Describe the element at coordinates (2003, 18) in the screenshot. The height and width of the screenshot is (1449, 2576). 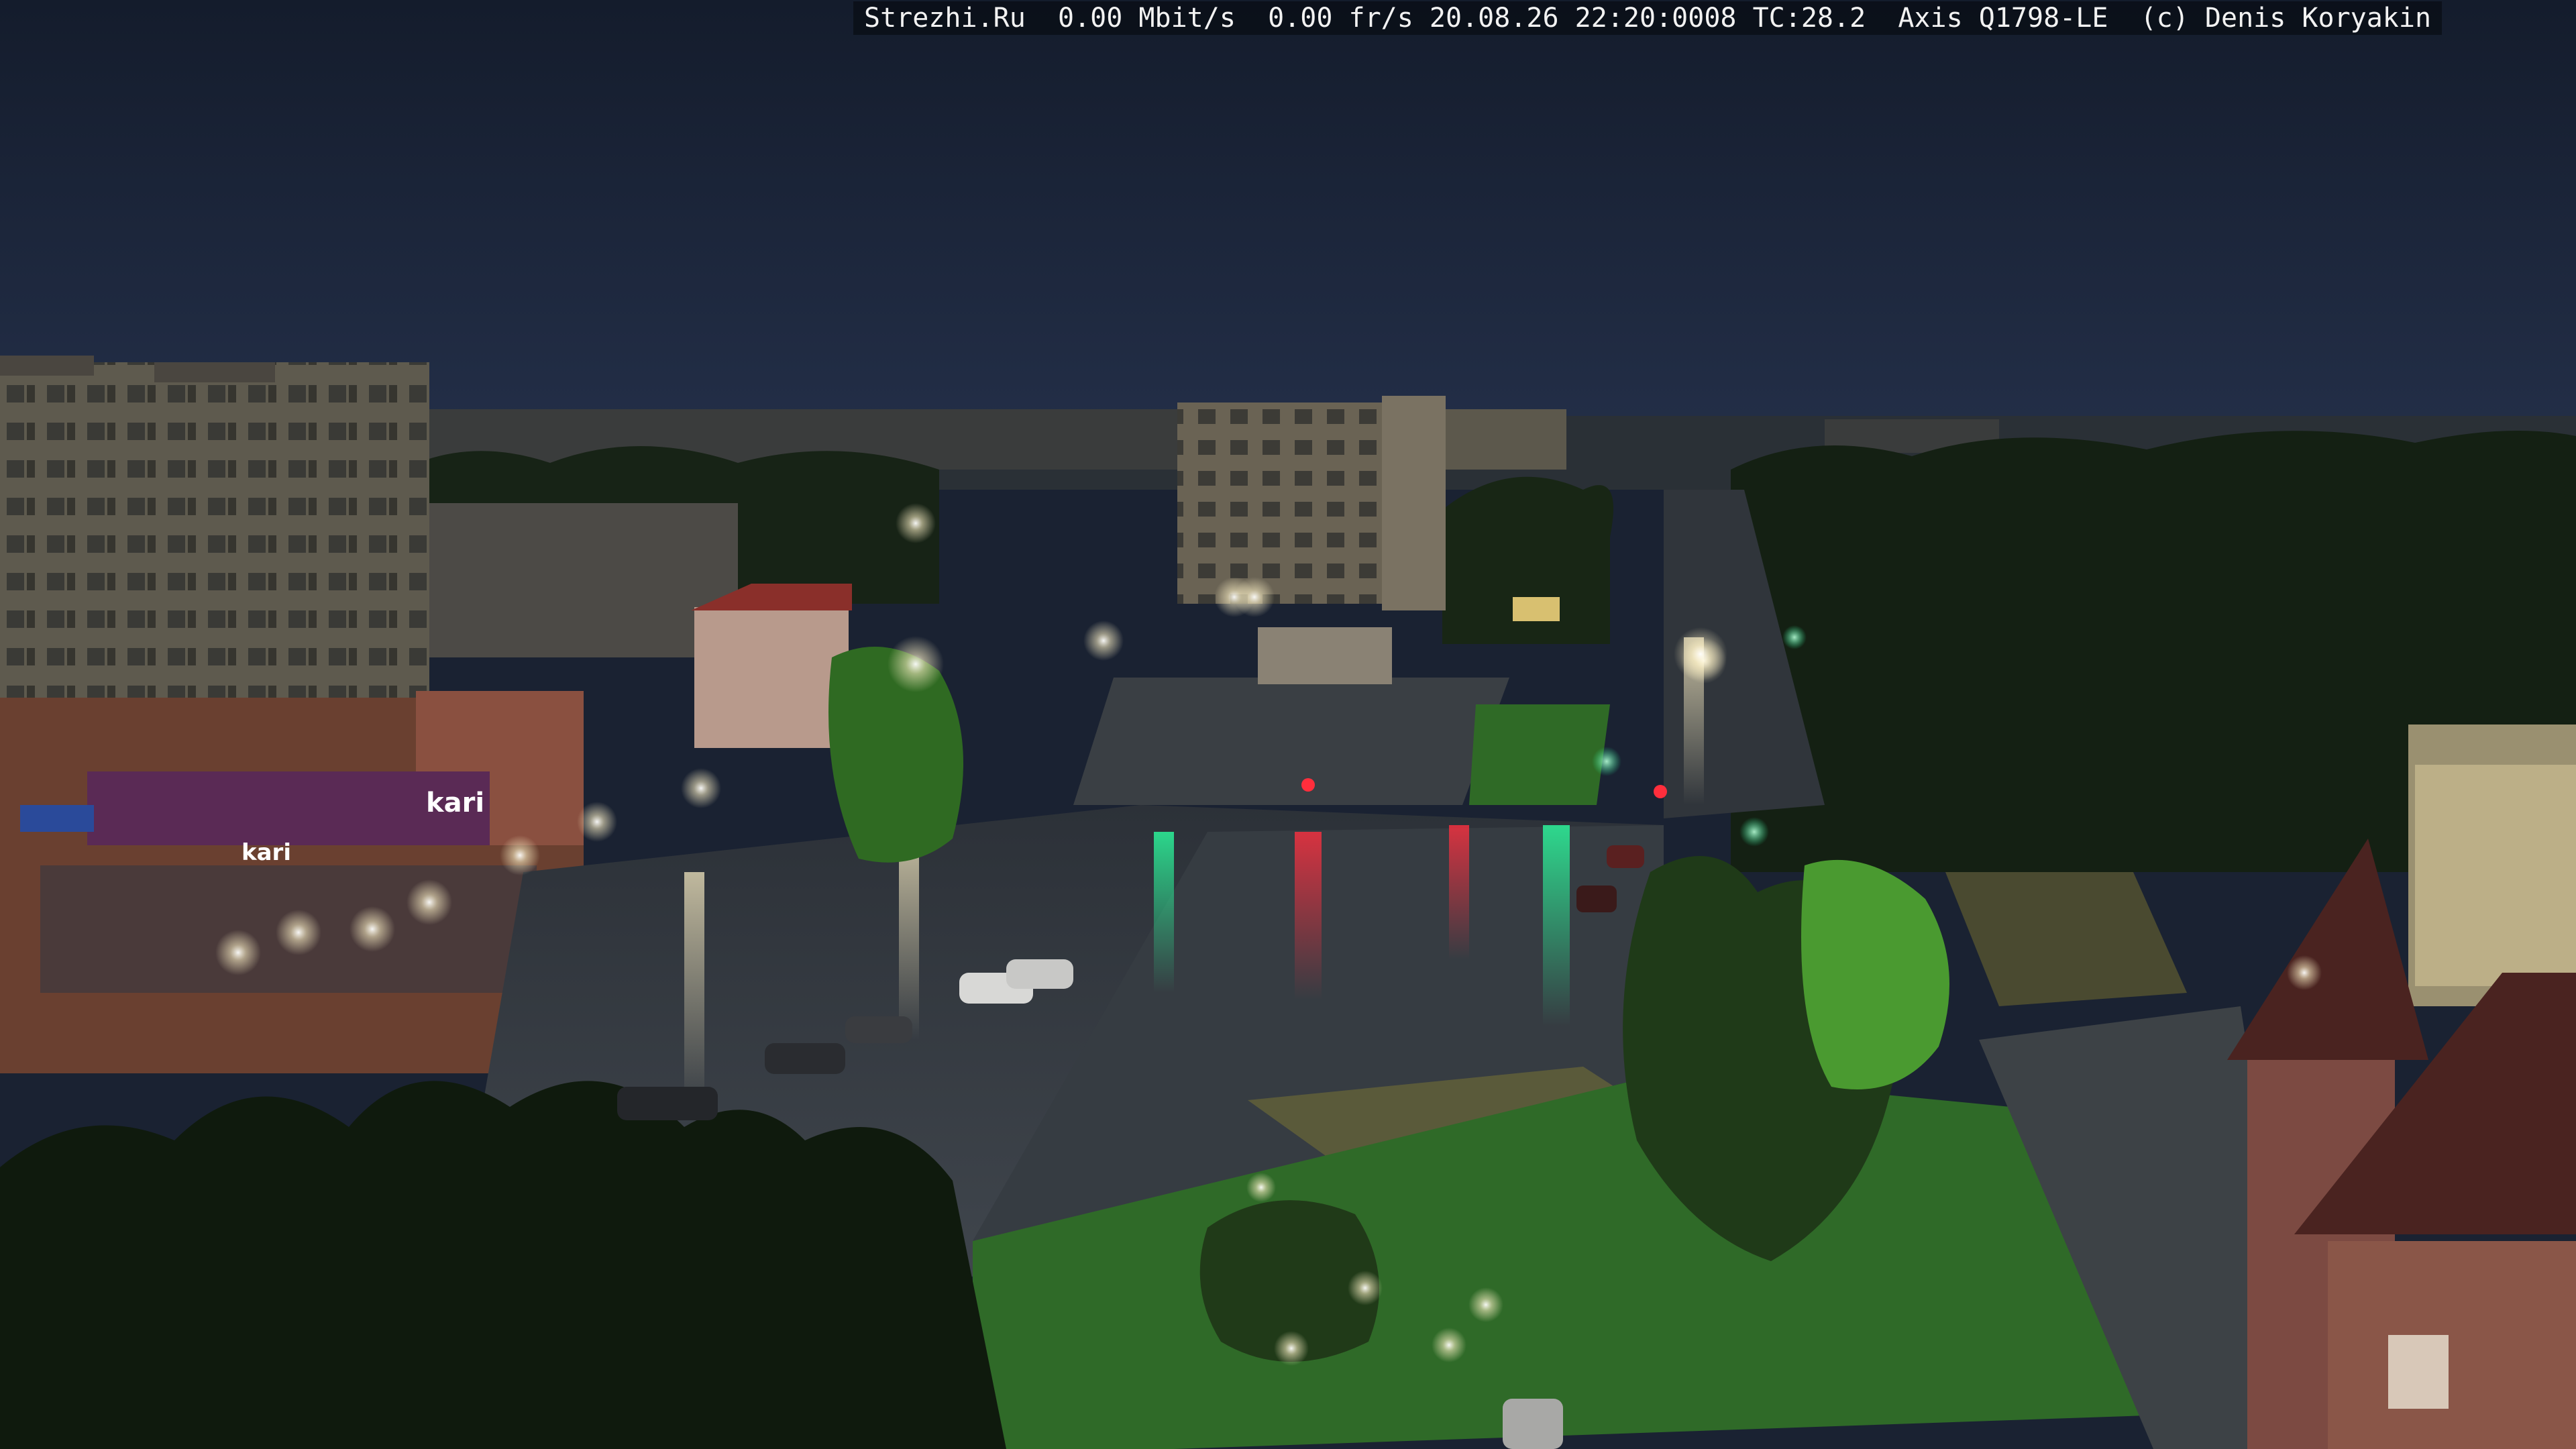
I see `overlay-camera: Axis Q1798-LE` at that location.